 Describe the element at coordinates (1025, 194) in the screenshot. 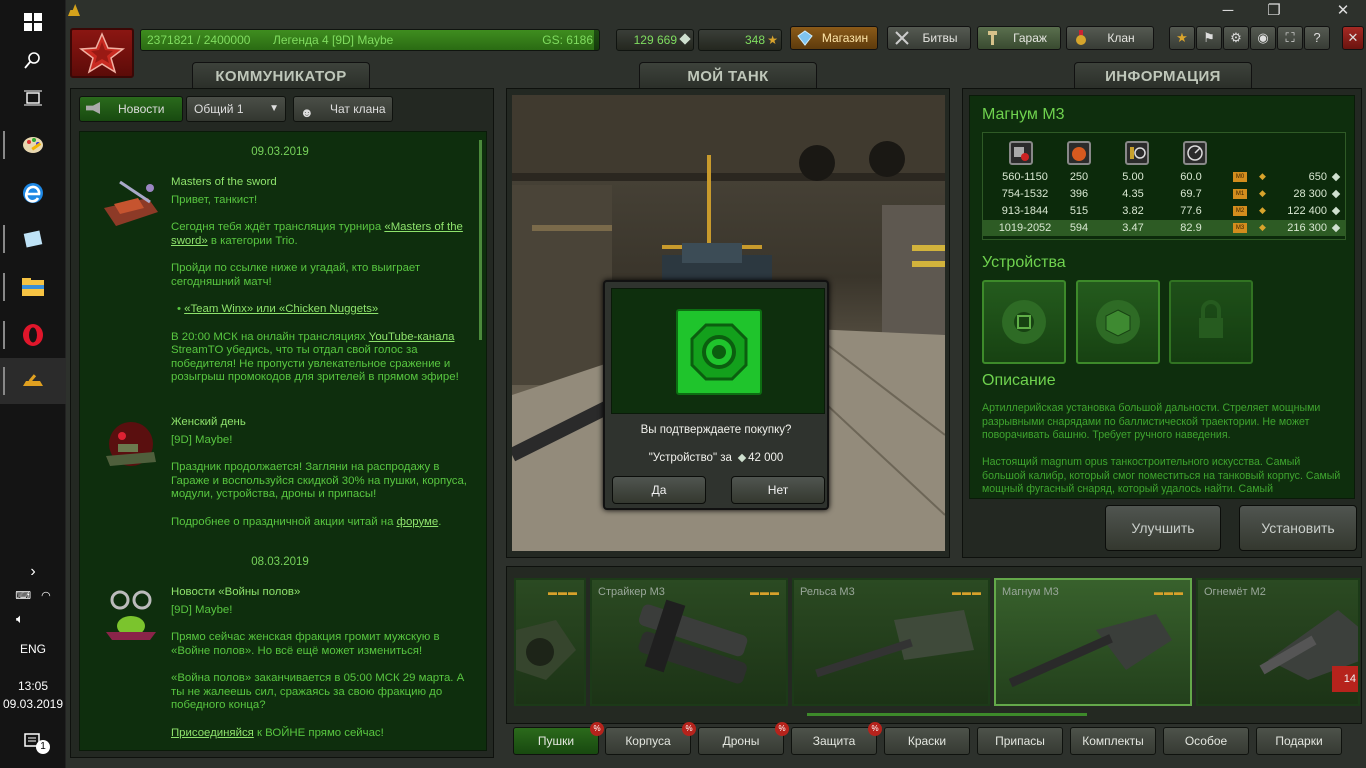

I see `stat-value: 754-1532` at that location.